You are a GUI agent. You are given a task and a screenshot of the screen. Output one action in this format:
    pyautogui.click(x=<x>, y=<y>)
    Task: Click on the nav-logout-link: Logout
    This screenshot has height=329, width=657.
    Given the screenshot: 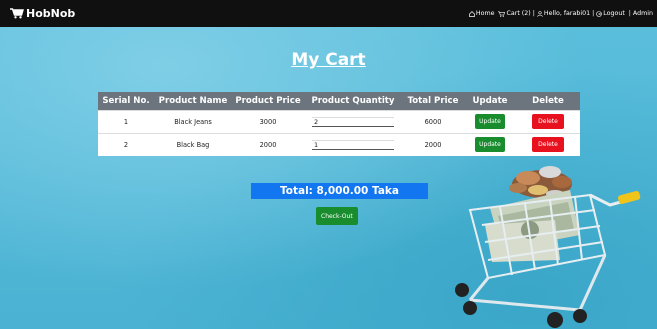 What is the action you would take?
    pyautogui.click(x=610, y=13)
    